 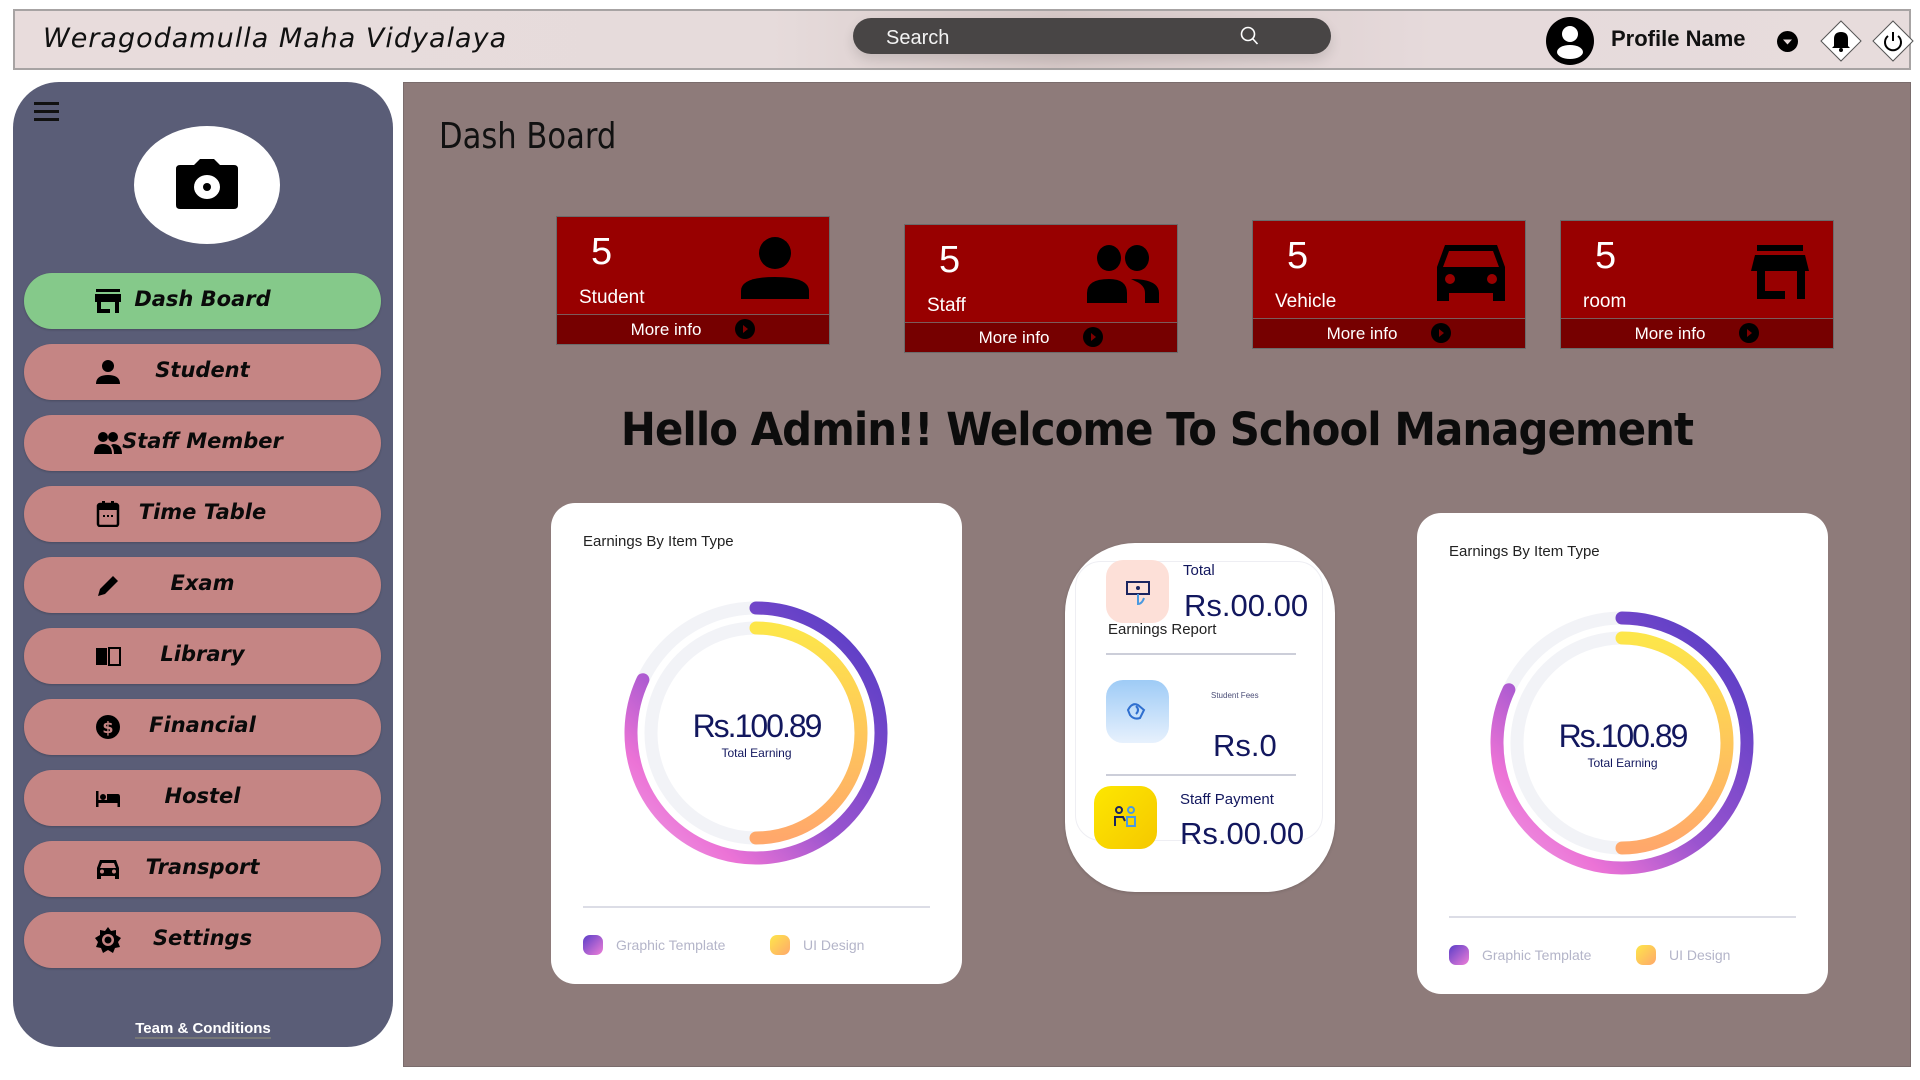 What do you see at coordinates (1780, 272) in the screenshot?
I see `store-icon` at bounding box center [1780, 272].